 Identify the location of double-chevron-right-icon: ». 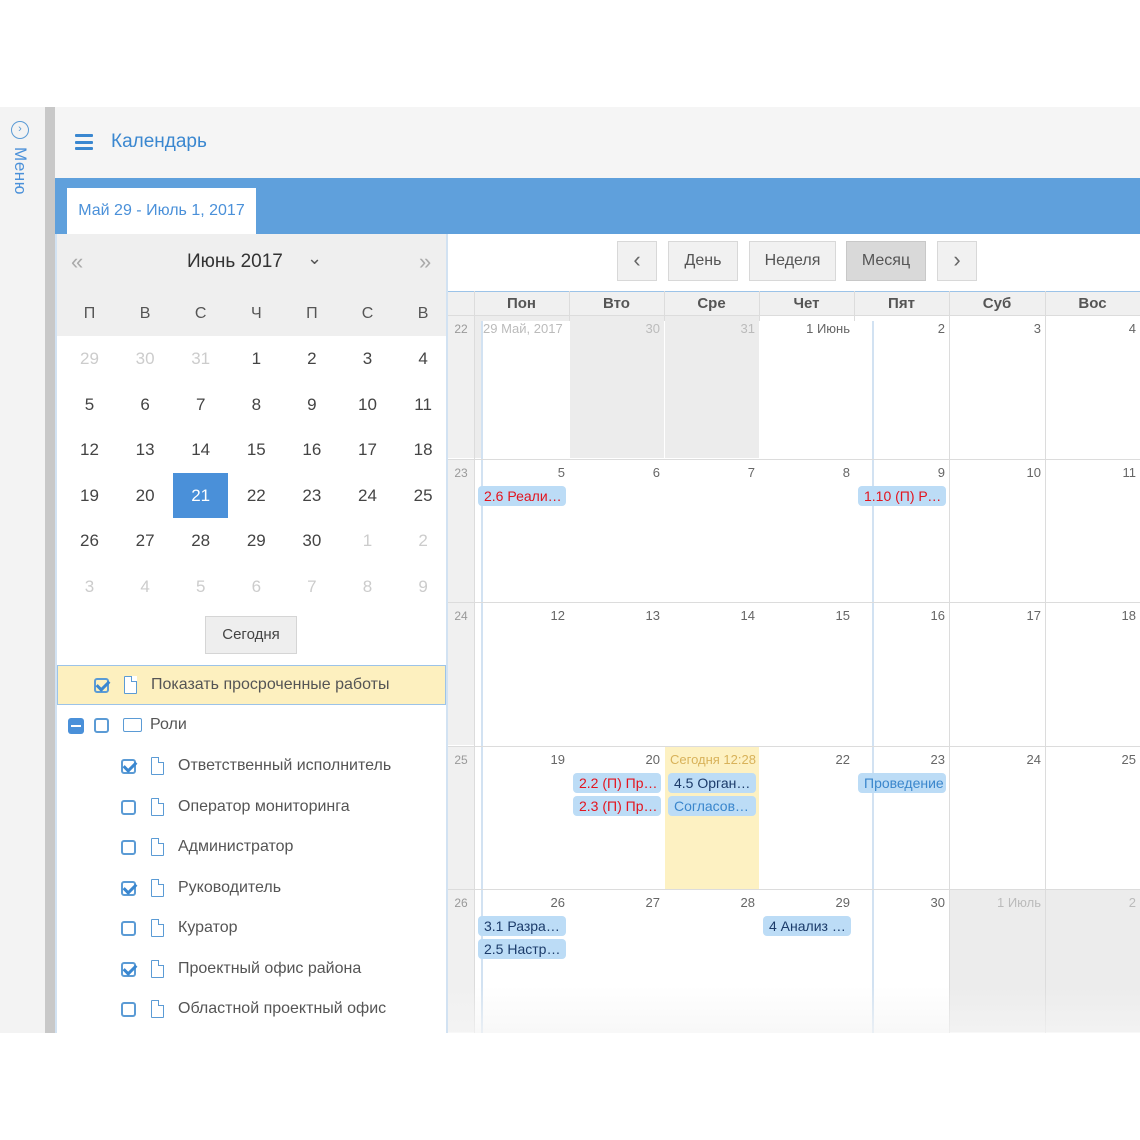
(425, 262).